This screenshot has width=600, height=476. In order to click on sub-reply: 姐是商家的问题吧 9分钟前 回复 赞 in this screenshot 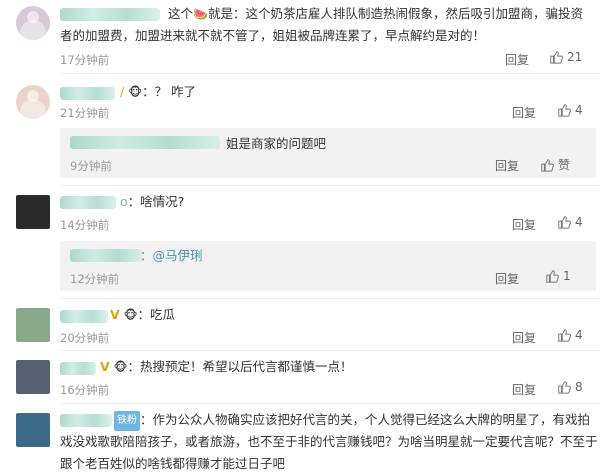, I will do `click(328, 153)`.